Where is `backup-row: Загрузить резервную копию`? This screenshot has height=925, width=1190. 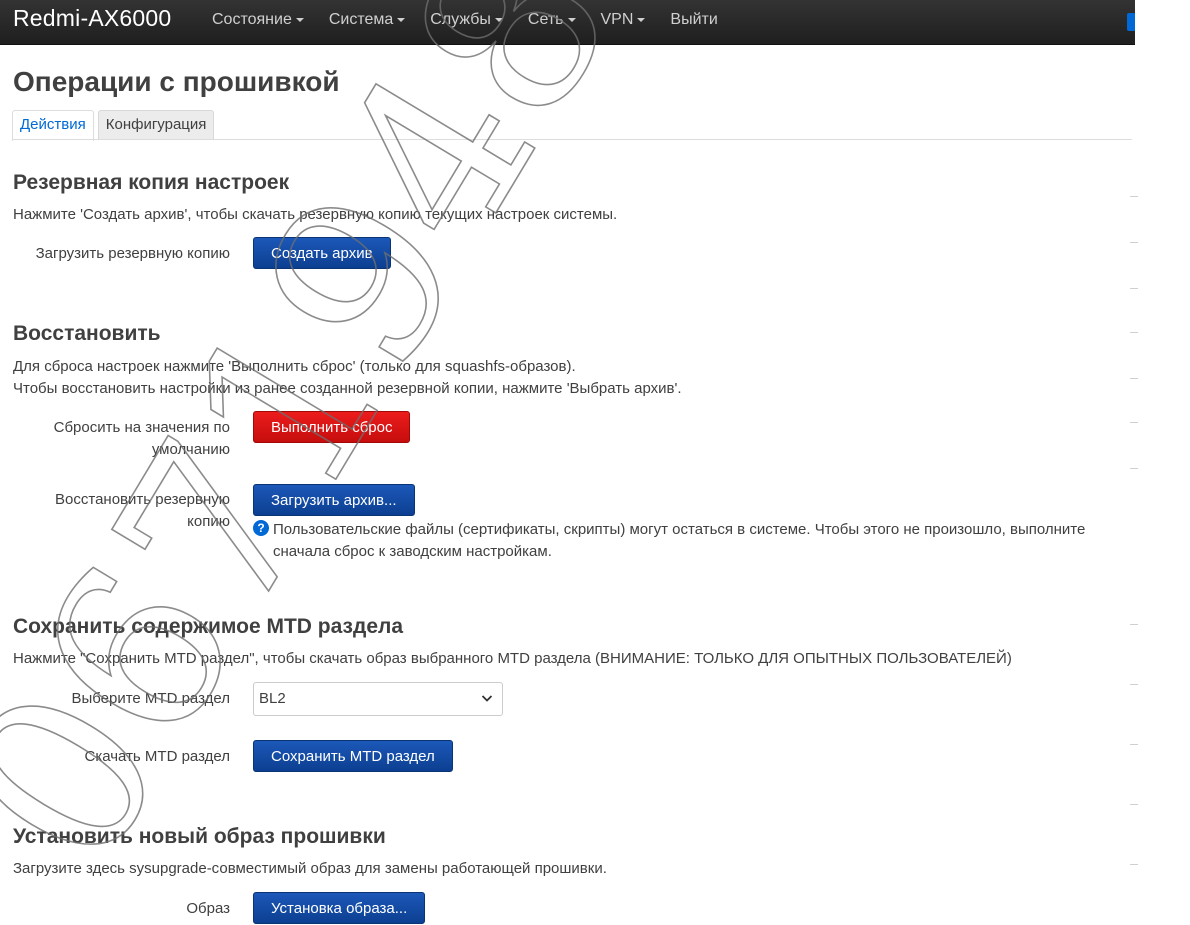 backup-row: Загрузить резервную копию is located at coordinates (115, 254).